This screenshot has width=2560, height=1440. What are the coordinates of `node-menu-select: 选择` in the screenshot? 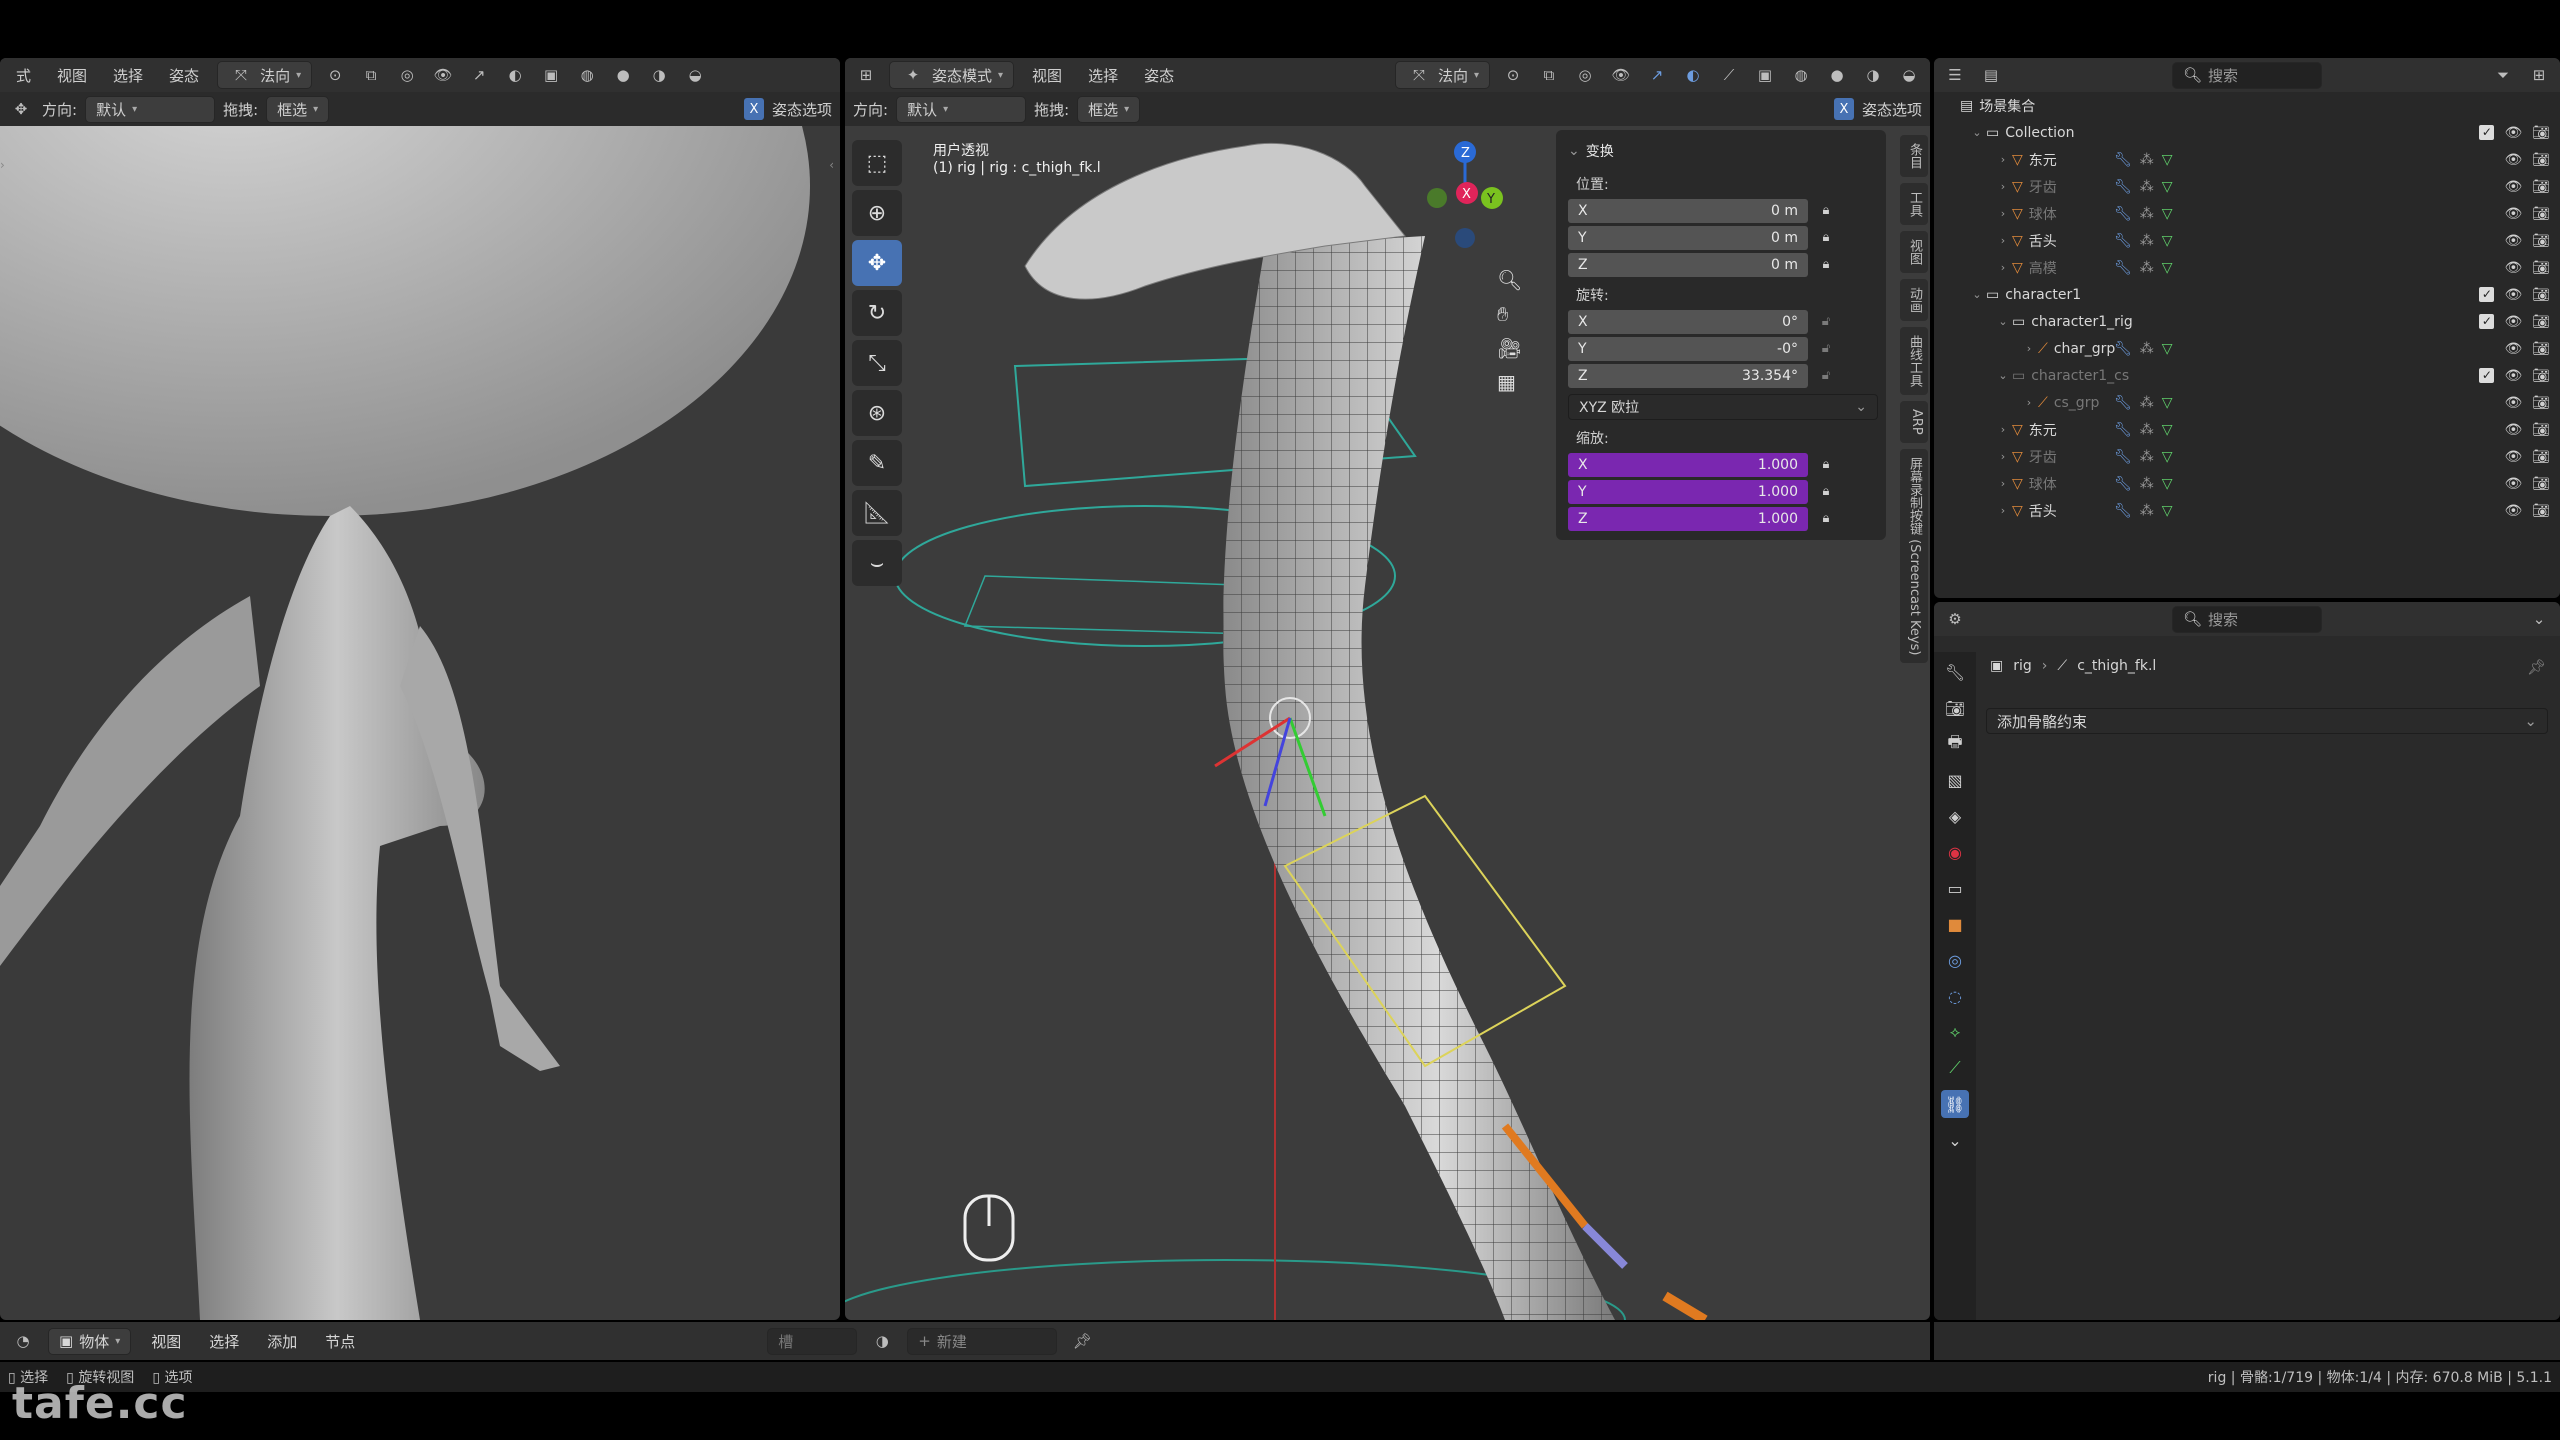 It's located at (224, 1341).